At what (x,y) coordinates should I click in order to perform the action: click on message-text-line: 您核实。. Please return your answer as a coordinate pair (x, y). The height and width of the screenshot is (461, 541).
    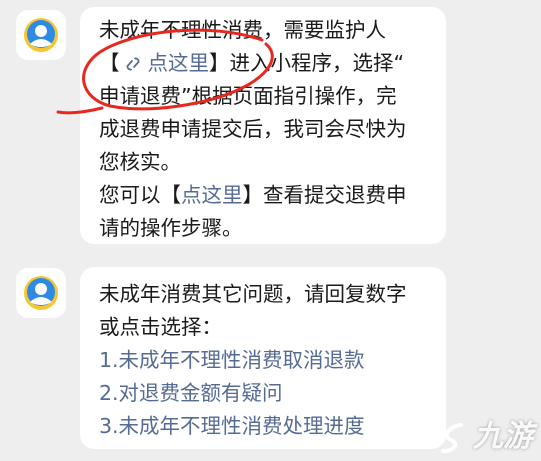
    Looking at the image, I should click on (140, 162).